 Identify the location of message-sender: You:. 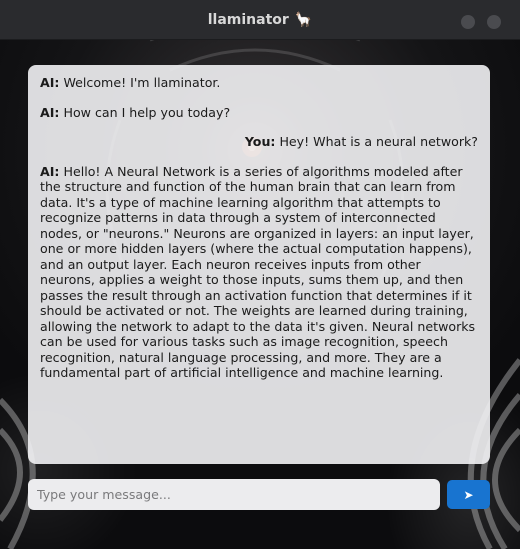
(260, 141).